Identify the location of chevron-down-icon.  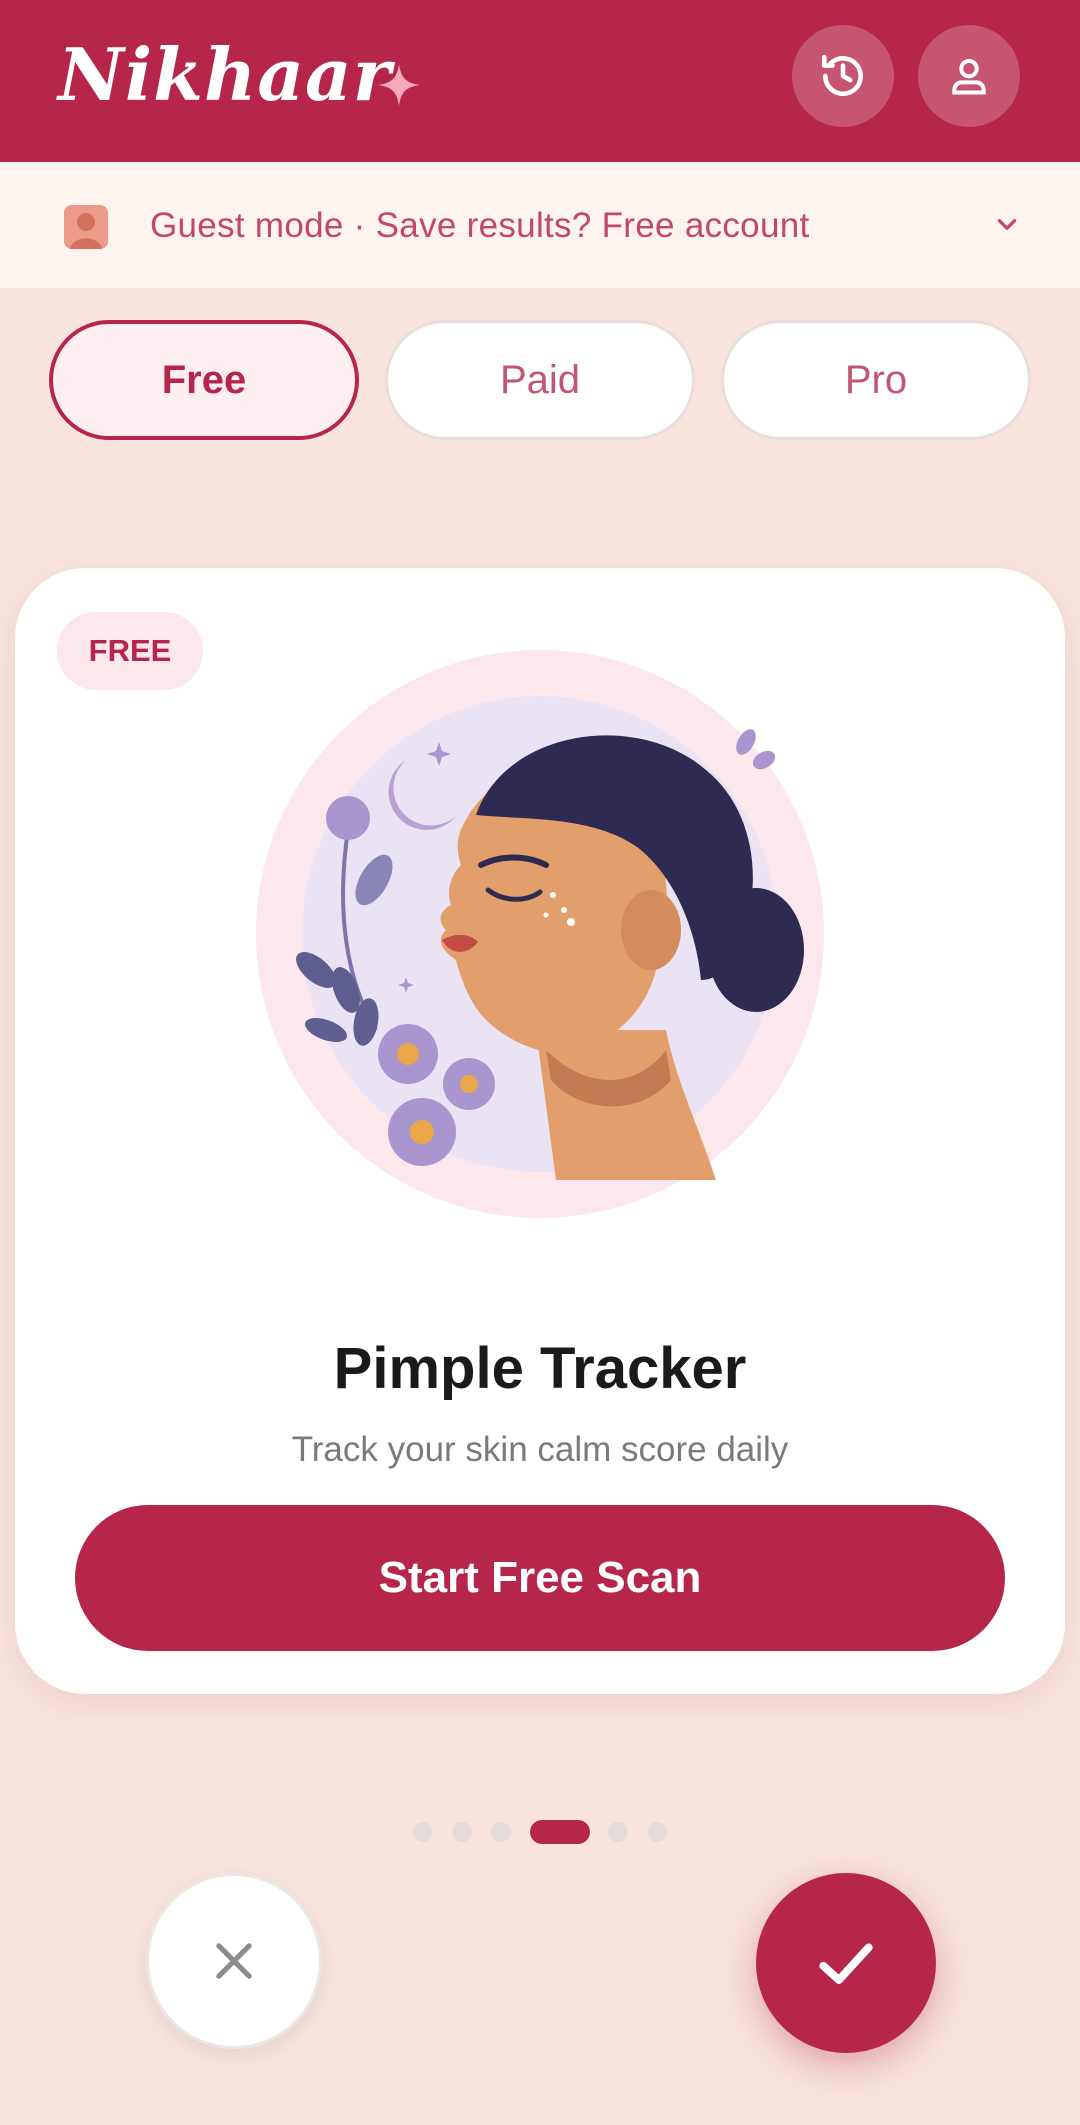
(1007, 225).